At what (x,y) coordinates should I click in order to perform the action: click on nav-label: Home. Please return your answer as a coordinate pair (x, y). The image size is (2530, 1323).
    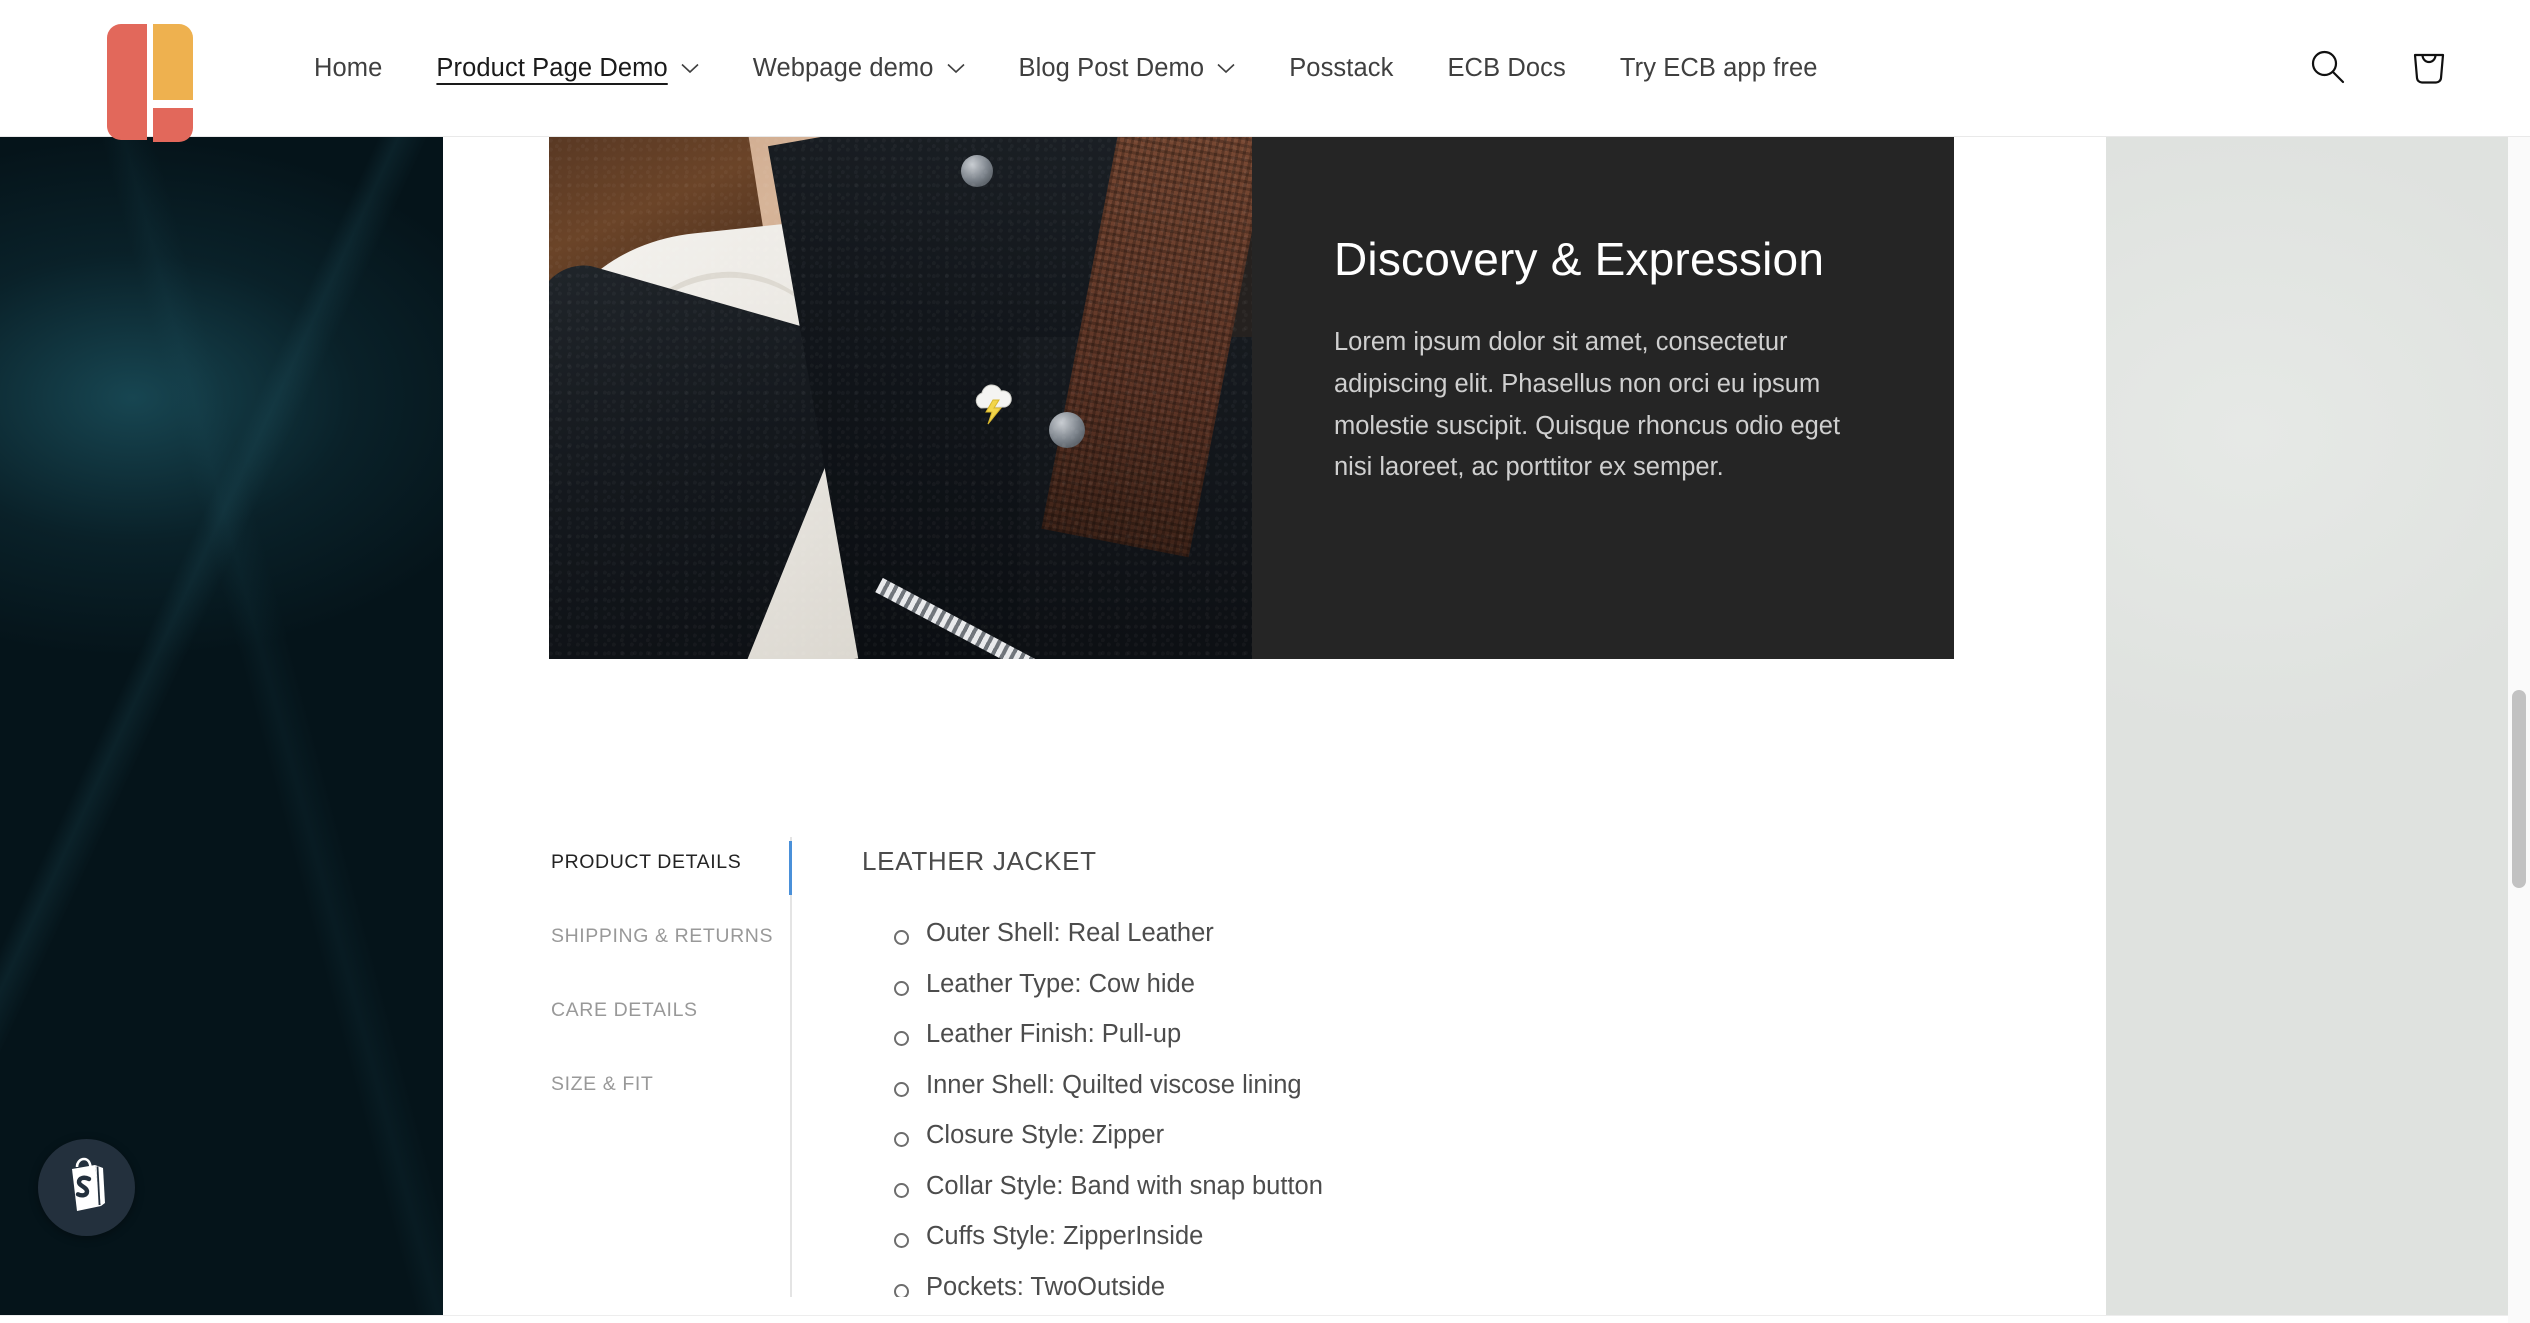
    Looking at the image, I should click on (348, 67).